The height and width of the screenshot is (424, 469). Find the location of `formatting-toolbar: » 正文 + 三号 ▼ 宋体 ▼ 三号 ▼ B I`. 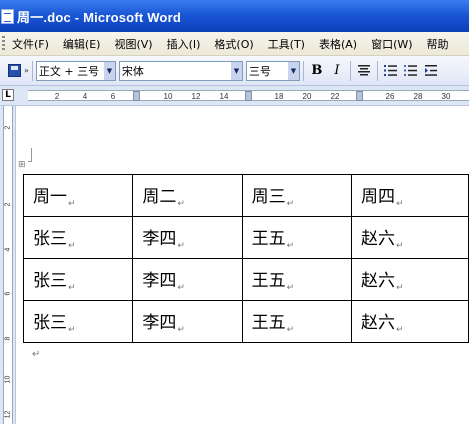

formatting-toolbar: » 正文 + 三号 ▼ 宋体 ▼ 三号 ▼ B I is located at coordinates (234, 71).